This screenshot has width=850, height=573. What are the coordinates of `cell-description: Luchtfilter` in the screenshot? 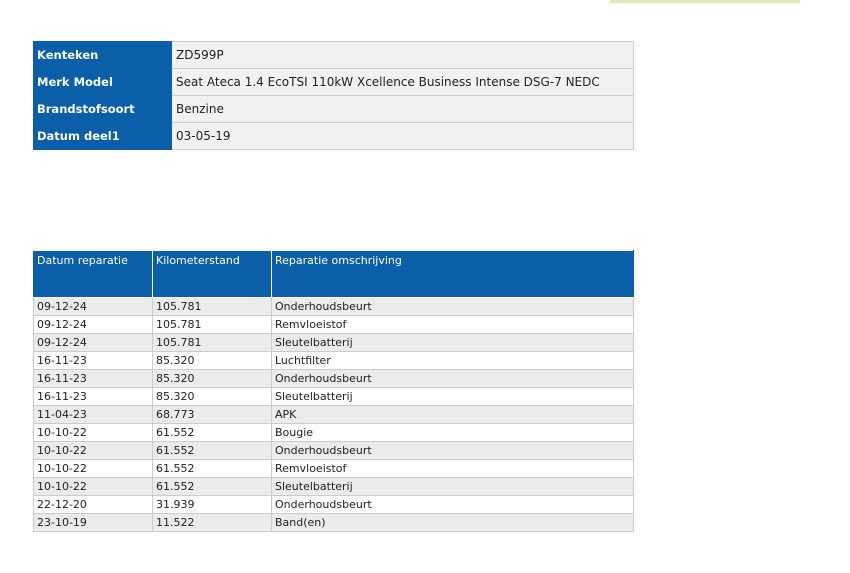 It's located at (452, 360).